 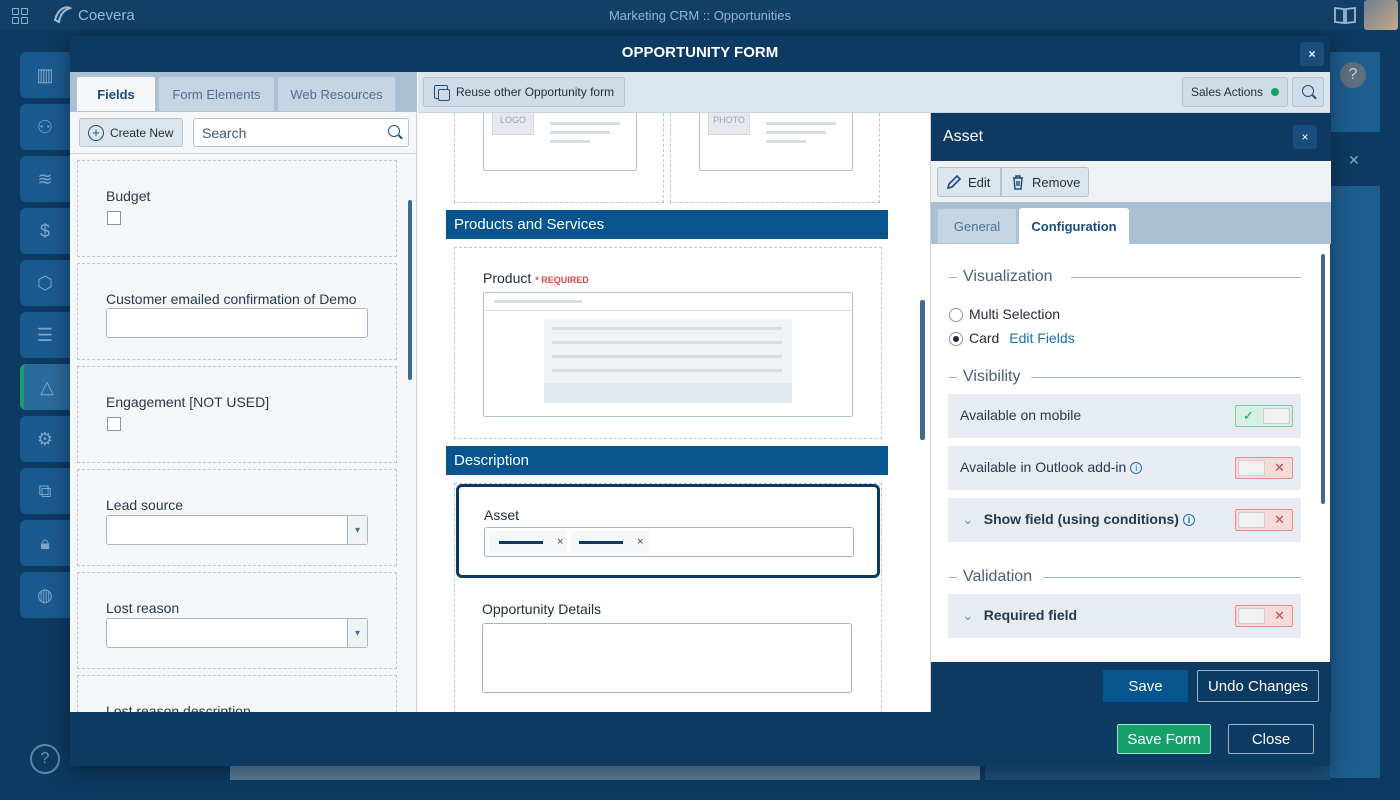 I want to click on opportunity-details-preview, so click(x=667, y=658).